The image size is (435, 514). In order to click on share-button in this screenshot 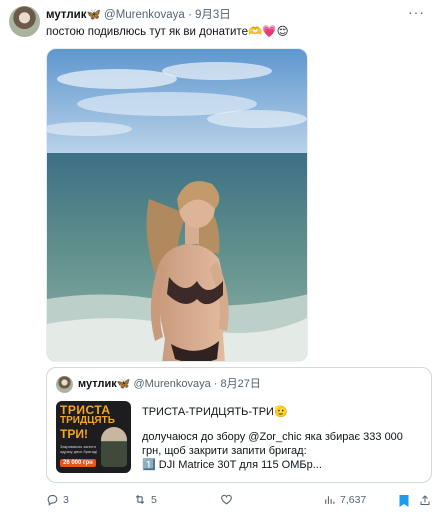, I will do `click(425, 502)`.